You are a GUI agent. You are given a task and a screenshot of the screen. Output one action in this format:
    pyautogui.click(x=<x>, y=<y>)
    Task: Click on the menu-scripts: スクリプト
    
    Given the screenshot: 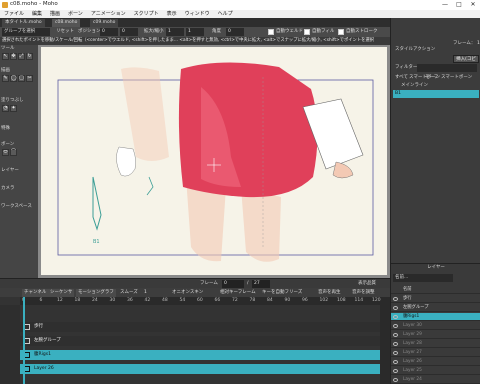 What is the action you would take?
    pyautogui.click(x=146, y=14)
    